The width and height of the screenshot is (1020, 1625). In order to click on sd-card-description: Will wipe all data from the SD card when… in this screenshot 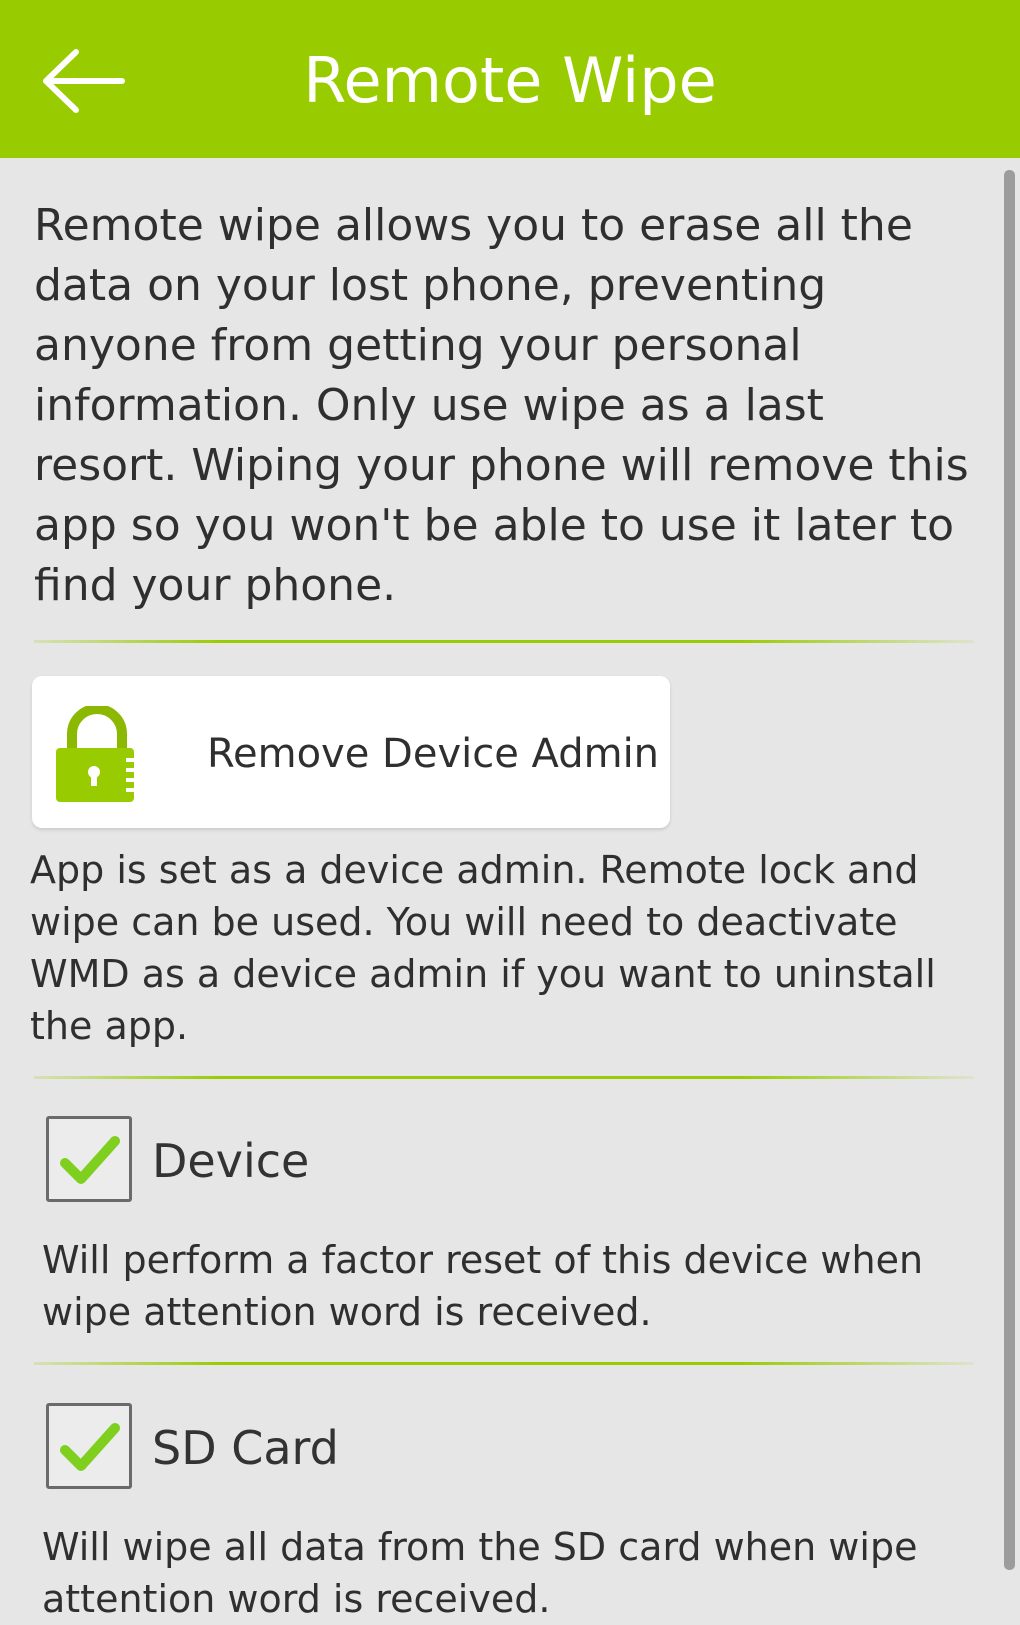, I will do `click(480, 1573)`.